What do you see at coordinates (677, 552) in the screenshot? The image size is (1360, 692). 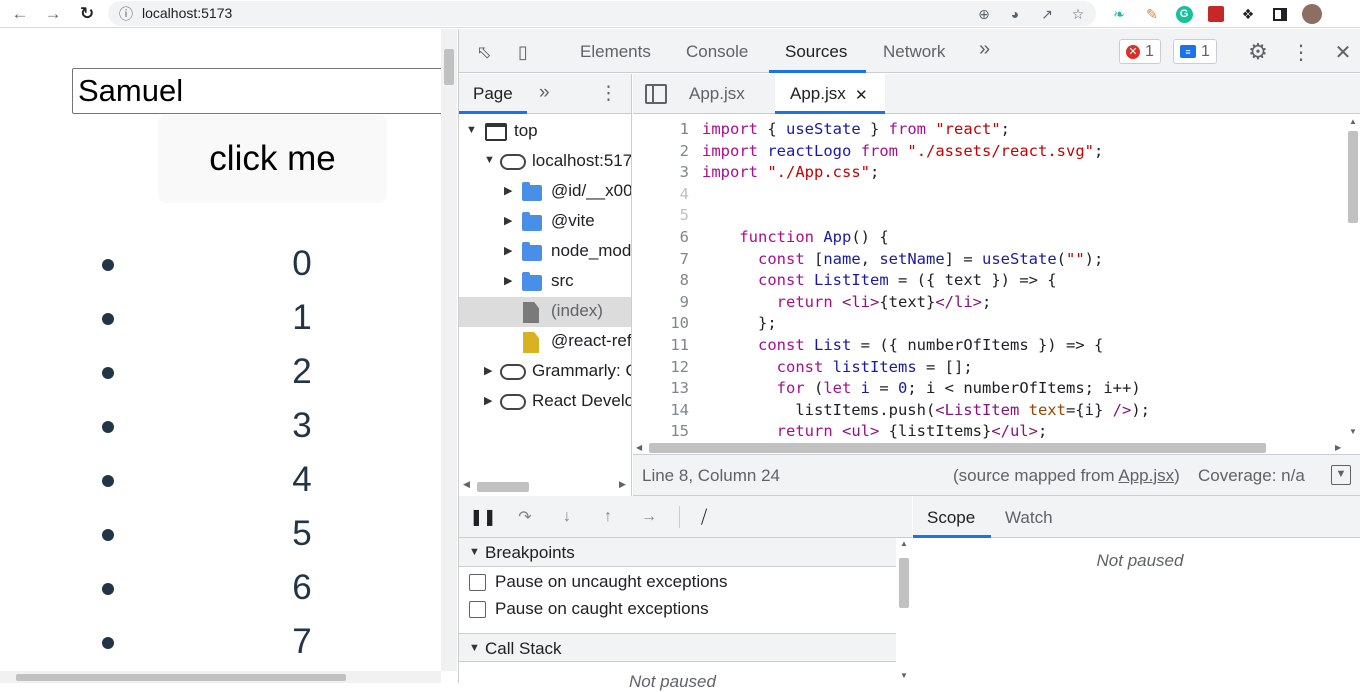 I see `breakpoints-section-header: ▼ Breakpoints` at bounding box center [677, 552].